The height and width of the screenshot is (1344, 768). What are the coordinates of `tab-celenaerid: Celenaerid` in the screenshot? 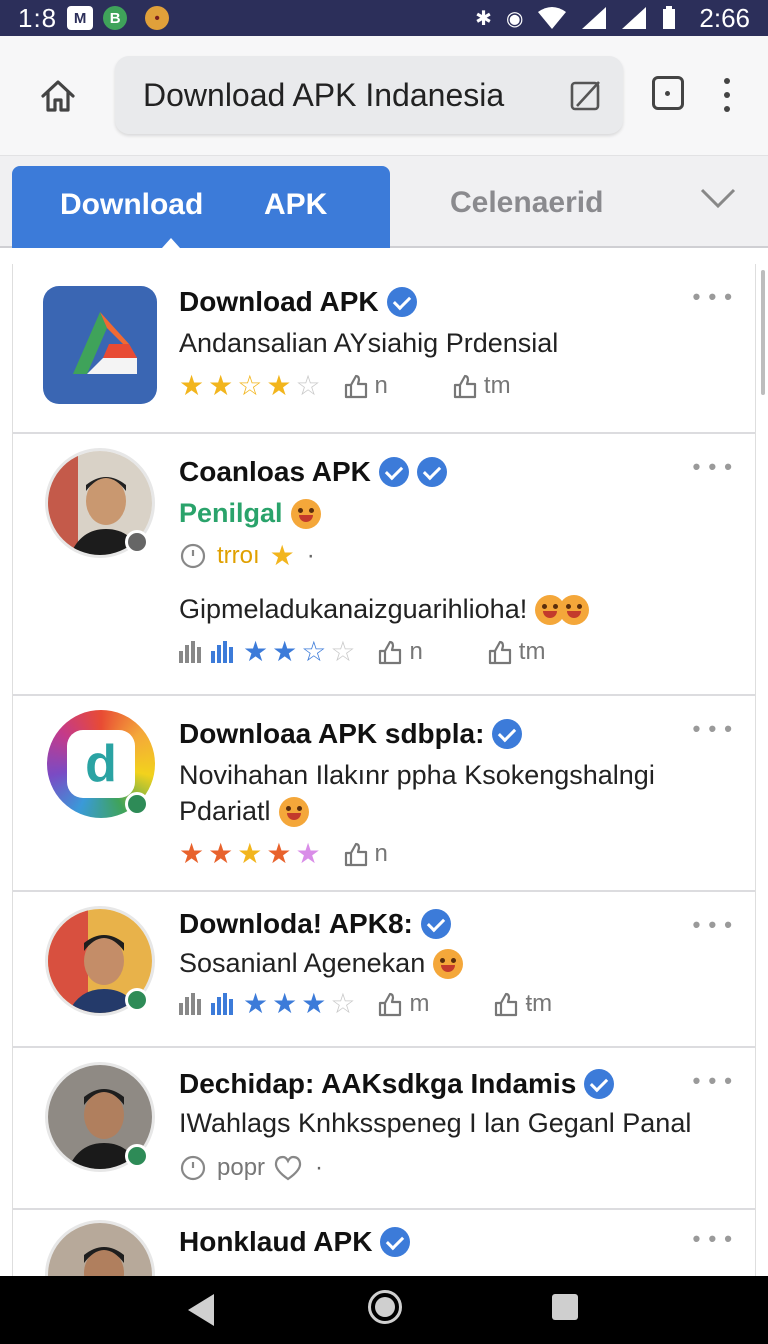 It's located at (526, 203).